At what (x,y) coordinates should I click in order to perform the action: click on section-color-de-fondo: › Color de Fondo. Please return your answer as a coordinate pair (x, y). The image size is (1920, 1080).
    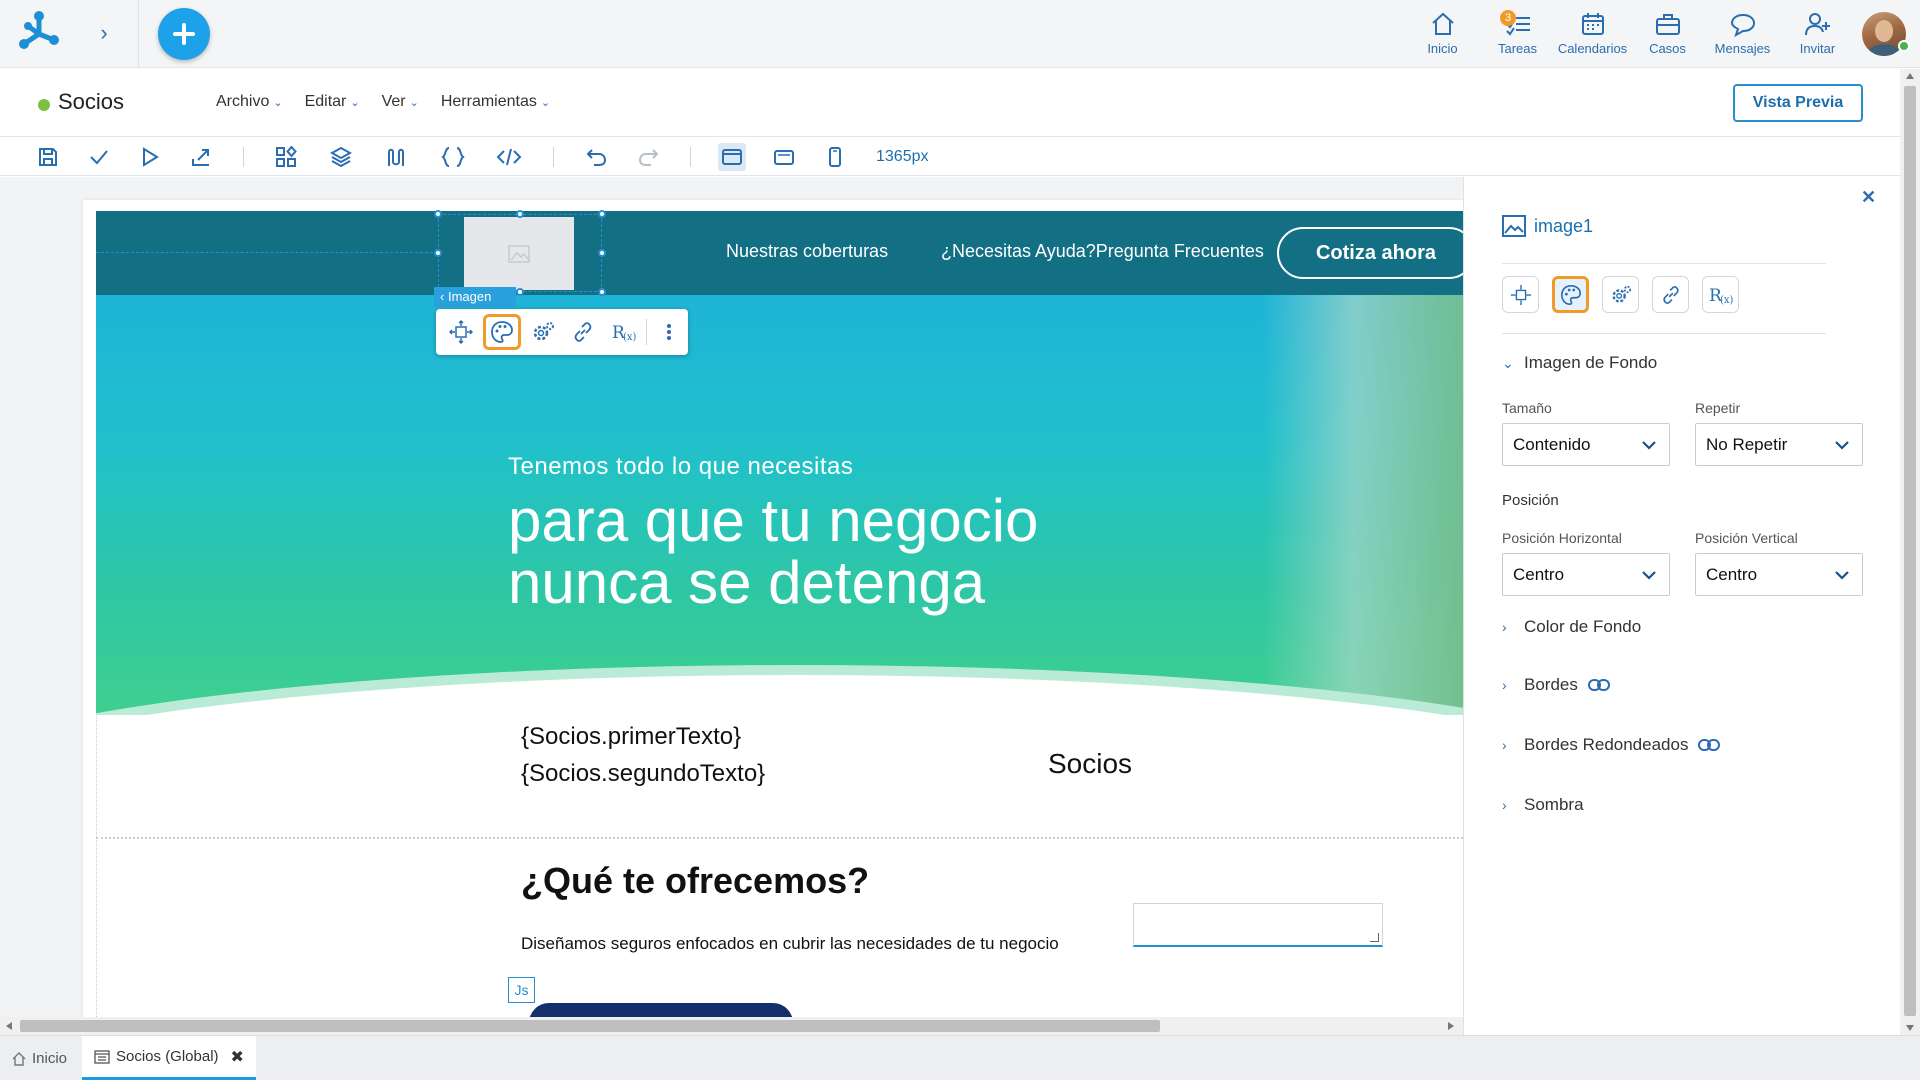
    Looking at the image, I should click on (1571, 627).